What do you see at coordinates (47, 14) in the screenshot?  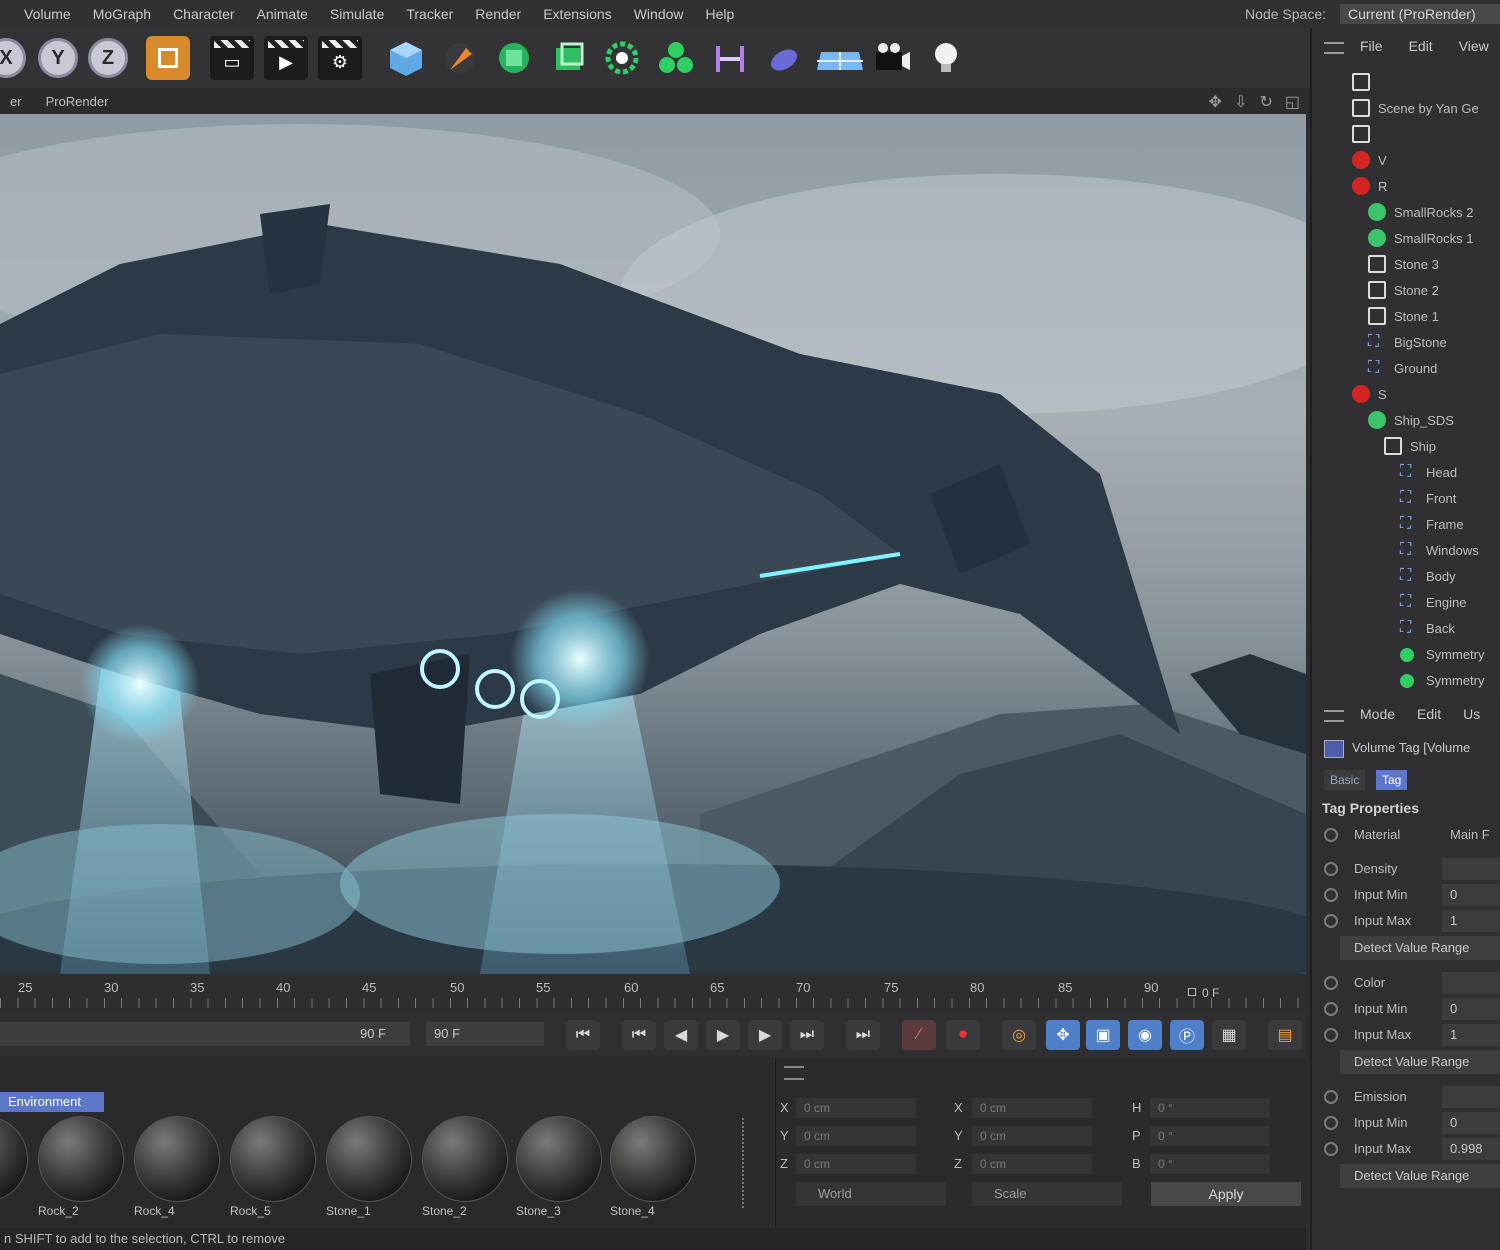 I see `menu-volume: Volume` at bounding box center [47, 14].